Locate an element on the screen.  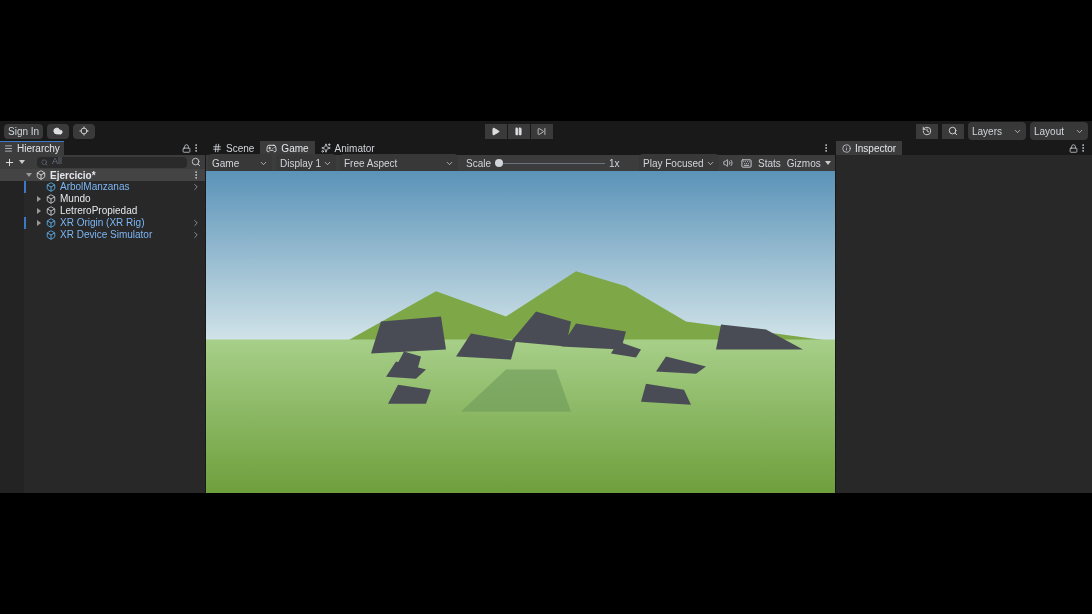
scale-slider is located at coordinates (550, 163).